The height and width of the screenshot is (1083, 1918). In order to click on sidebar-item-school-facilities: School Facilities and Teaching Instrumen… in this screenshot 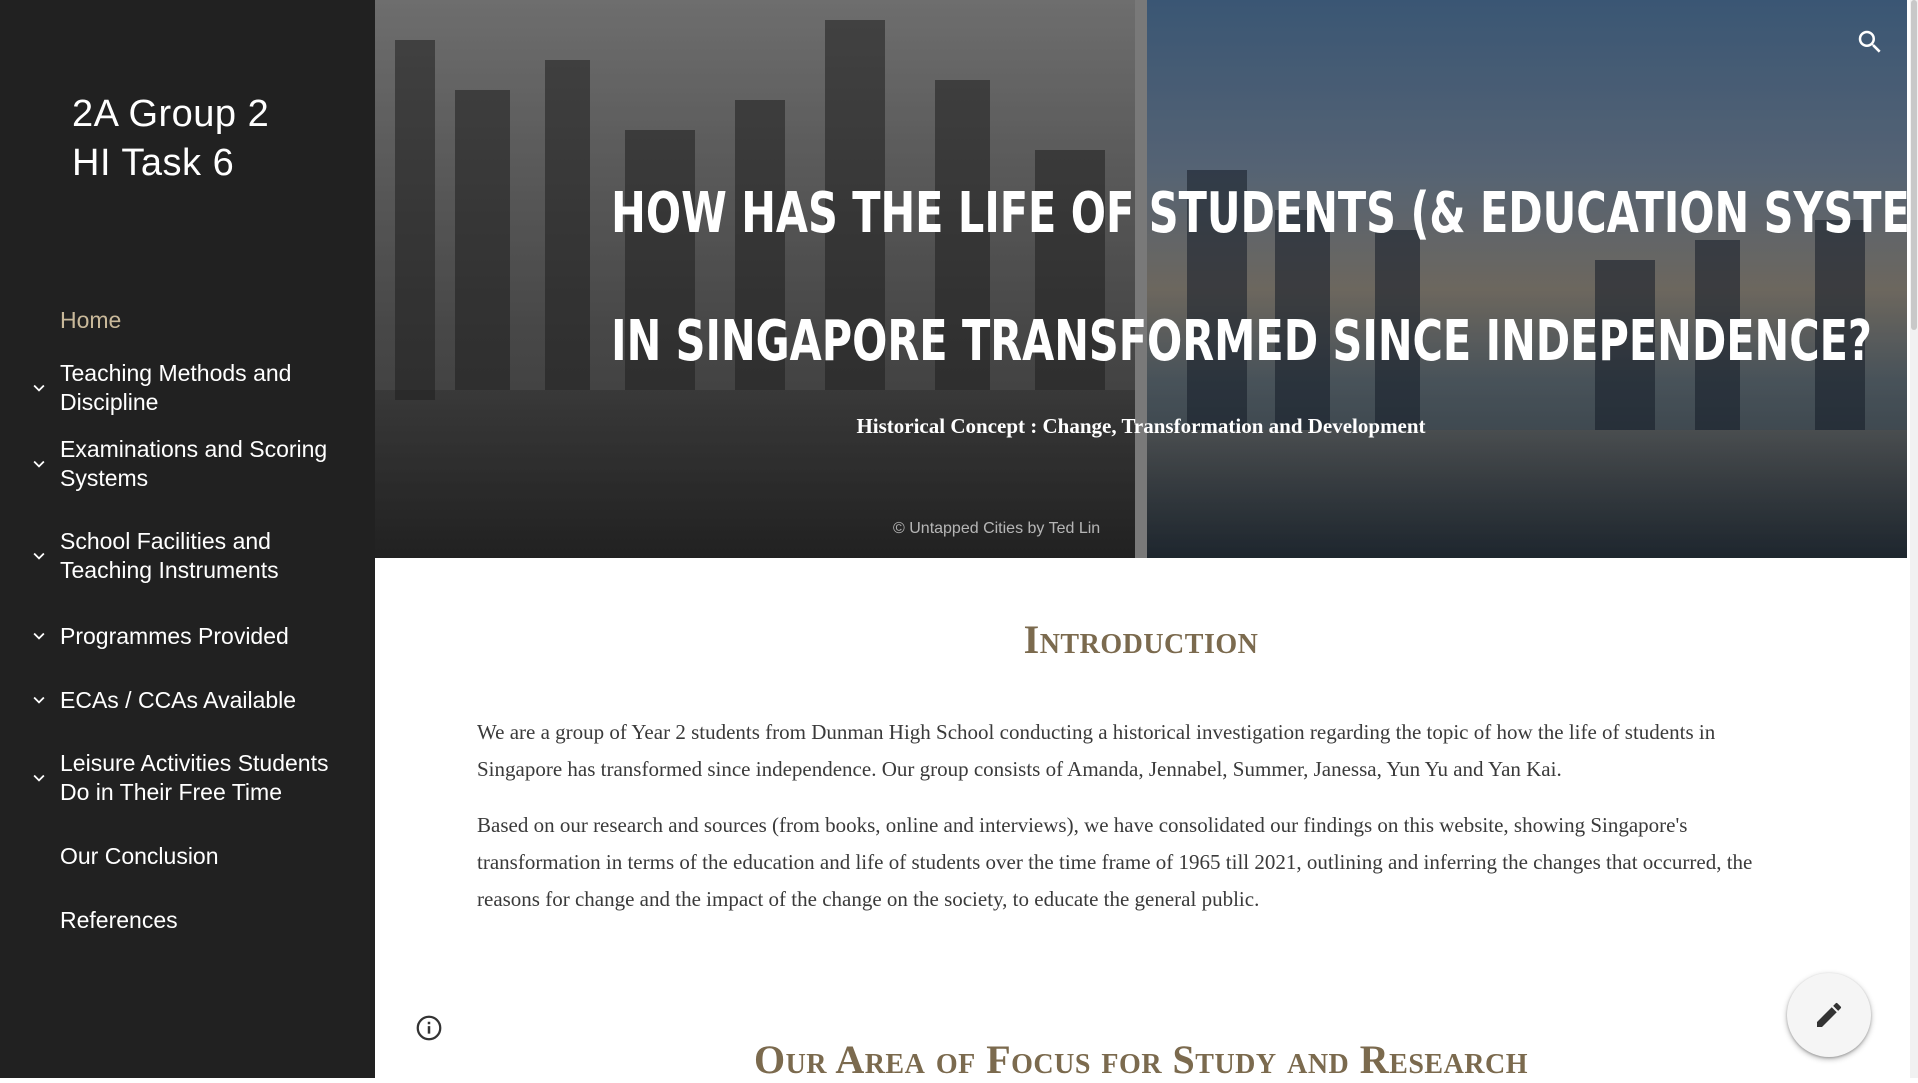, I will do `click(187, 556)`.